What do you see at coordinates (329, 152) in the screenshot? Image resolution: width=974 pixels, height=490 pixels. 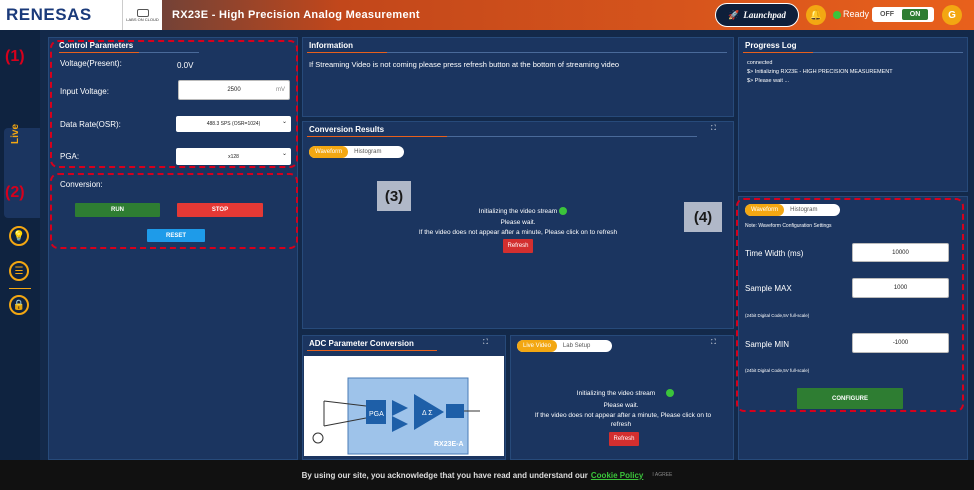 I see `tab-waveform: Waveform` at bounding box center [329, 152].